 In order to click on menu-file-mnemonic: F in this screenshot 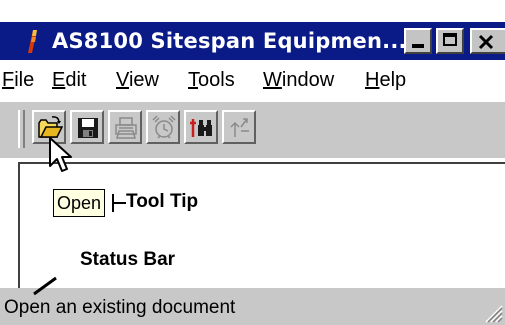, I will do `click(8, 80)`.